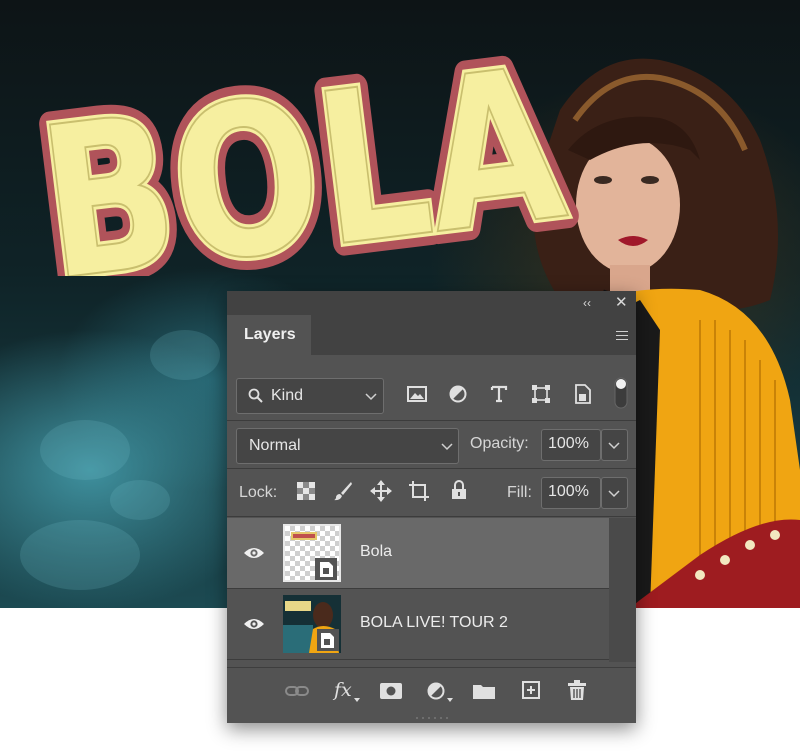 This screenshot has width=800, height=752. I want to click on fill-value: 100%, so click(568, 491).